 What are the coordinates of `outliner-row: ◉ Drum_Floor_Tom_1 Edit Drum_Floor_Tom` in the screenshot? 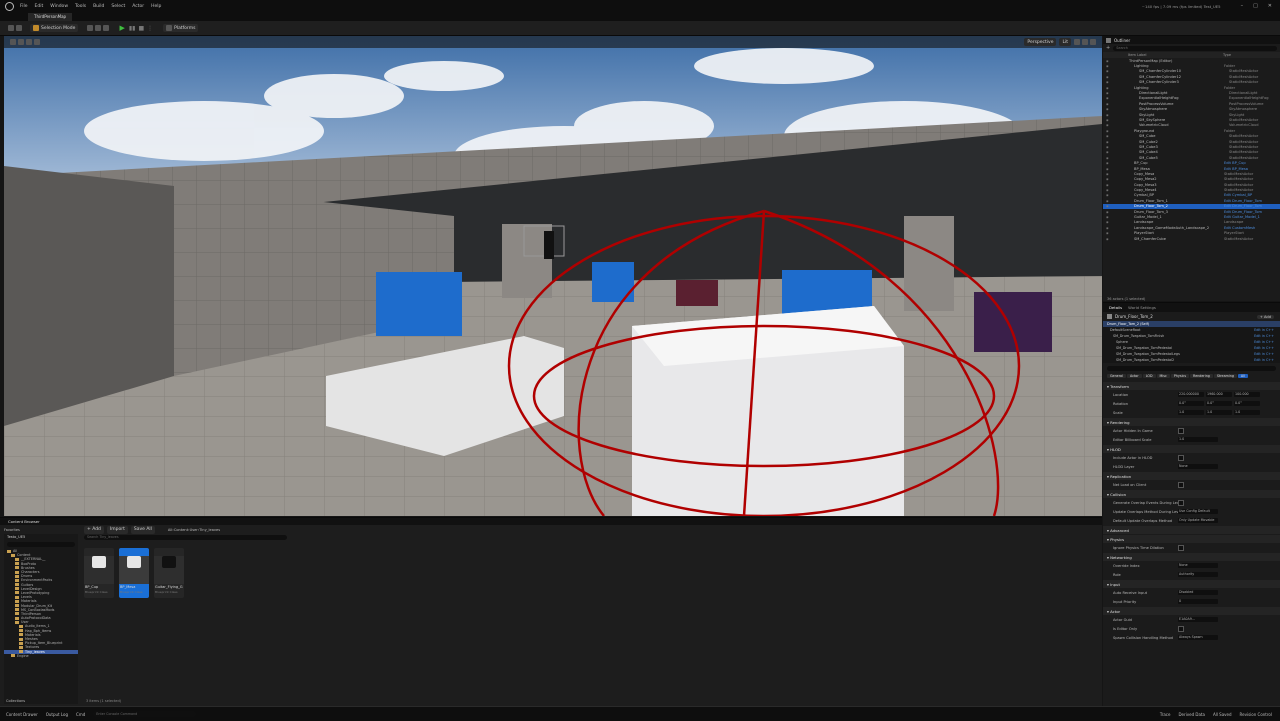 It's located at (1191, 200).